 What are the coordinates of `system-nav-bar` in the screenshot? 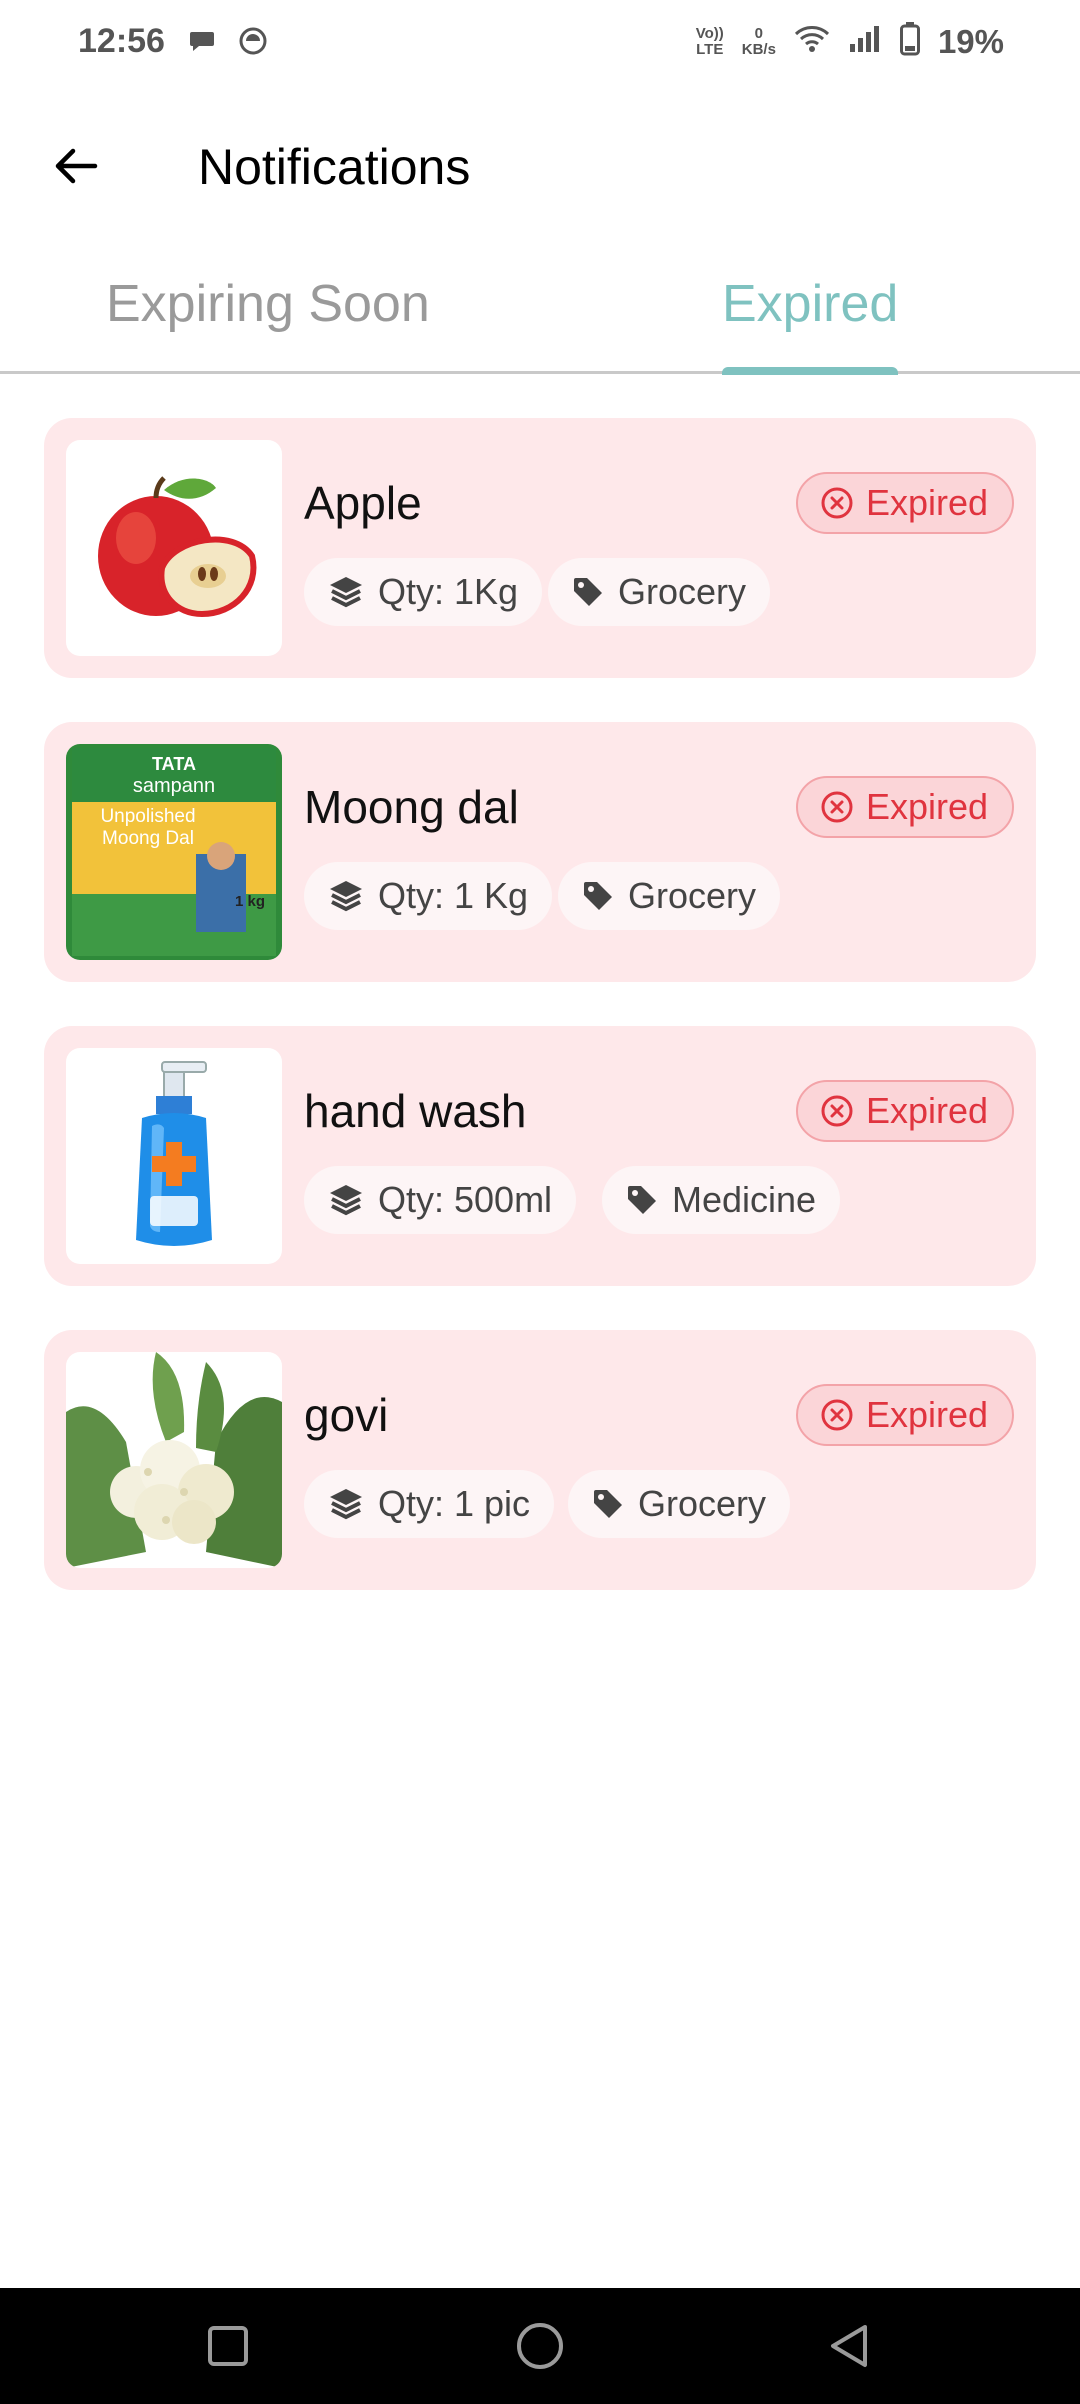 It's located at (540, 2346).